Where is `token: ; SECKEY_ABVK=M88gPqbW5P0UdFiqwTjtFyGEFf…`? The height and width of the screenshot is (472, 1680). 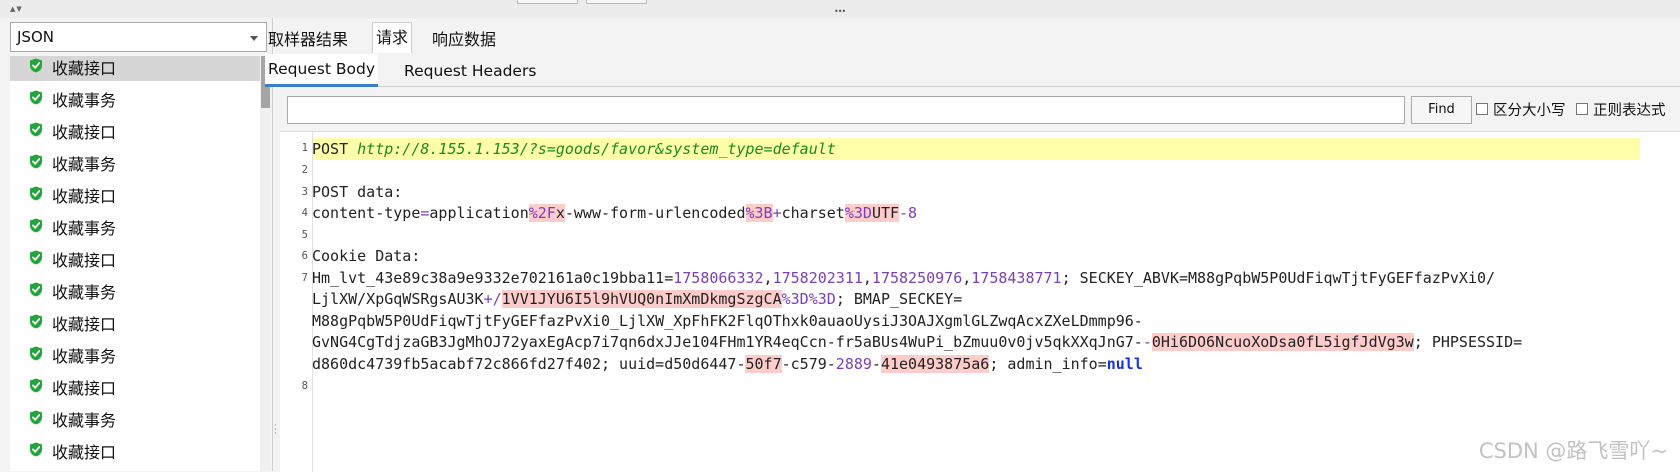 token: ; SECKEY_ABVK=M88gPqbW5P0UdFiqwTjtFyGEFf… is located at coordinates (1278, 278).